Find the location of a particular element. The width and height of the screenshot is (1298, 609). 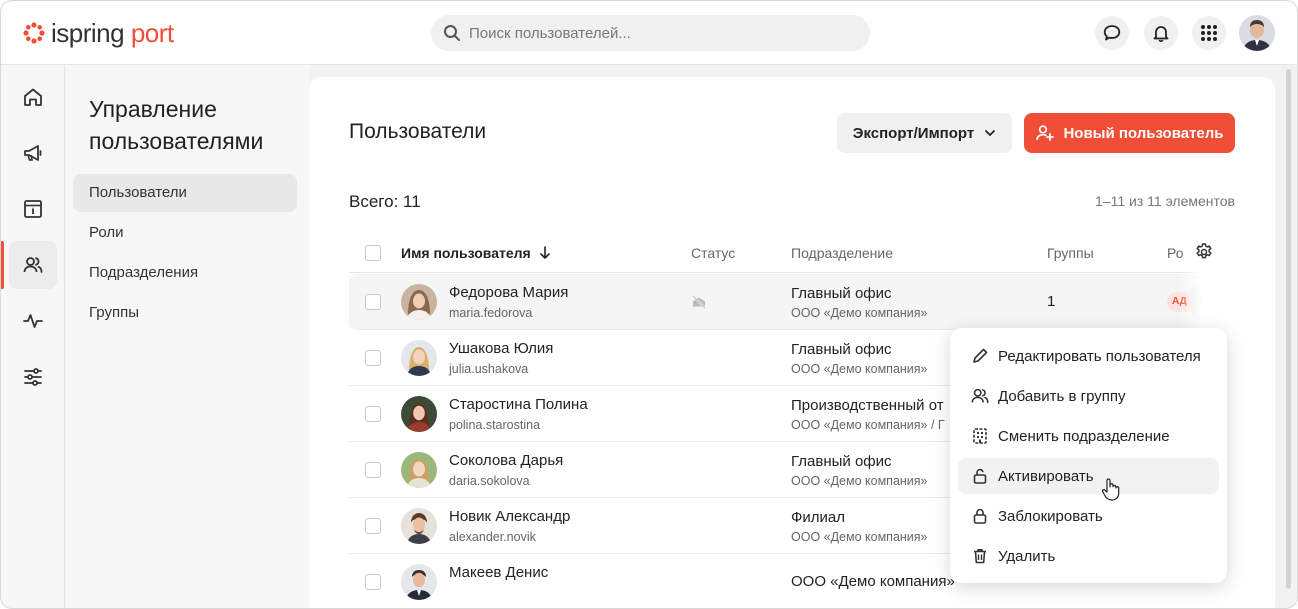

select-all-checkbox is located at coordinates (373, 253).